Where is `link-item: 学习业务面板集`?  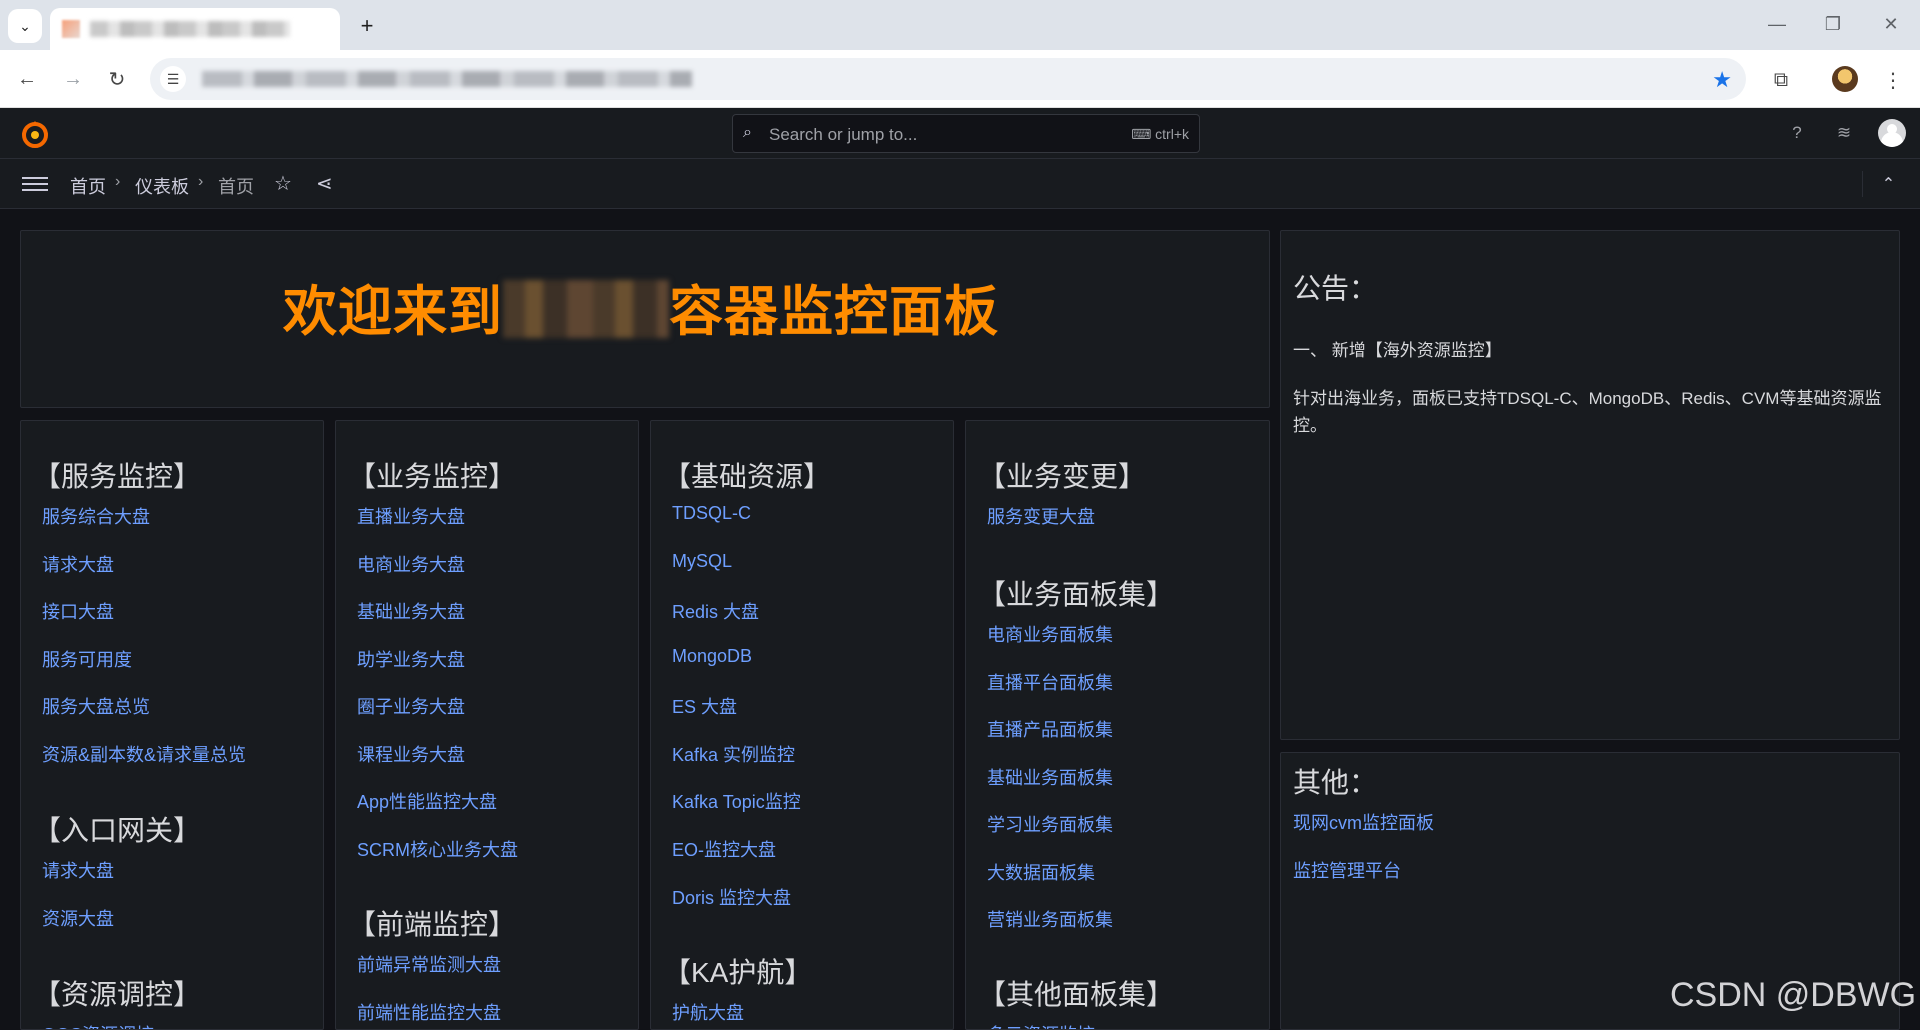 link-item: 学习业务面板集 is located at coordinates (1050, 824).